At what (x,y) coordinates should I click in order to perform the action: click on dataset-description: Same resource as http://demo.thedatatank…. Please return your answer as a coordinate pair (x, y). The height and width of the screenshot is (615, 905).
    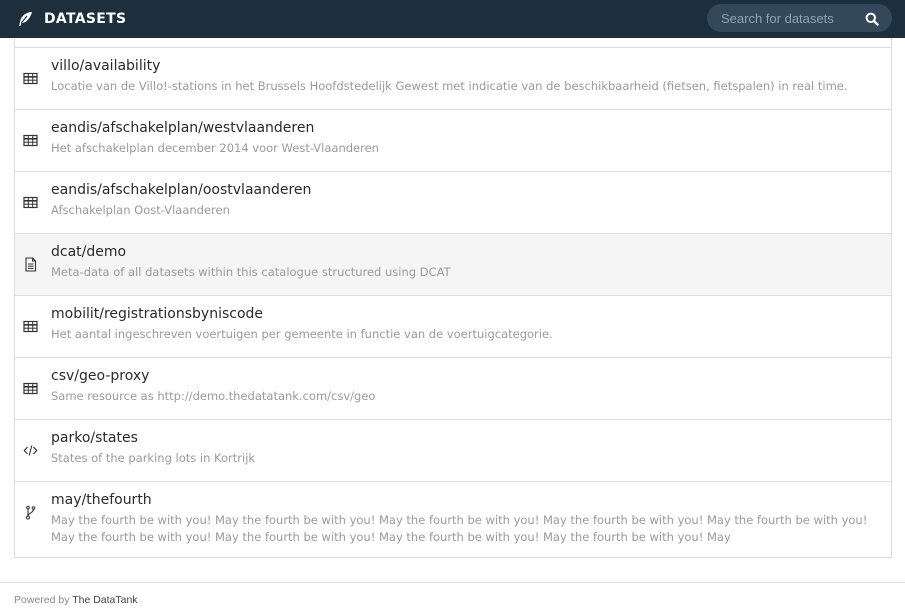
    Looking at the image, I should click on (213, 396).